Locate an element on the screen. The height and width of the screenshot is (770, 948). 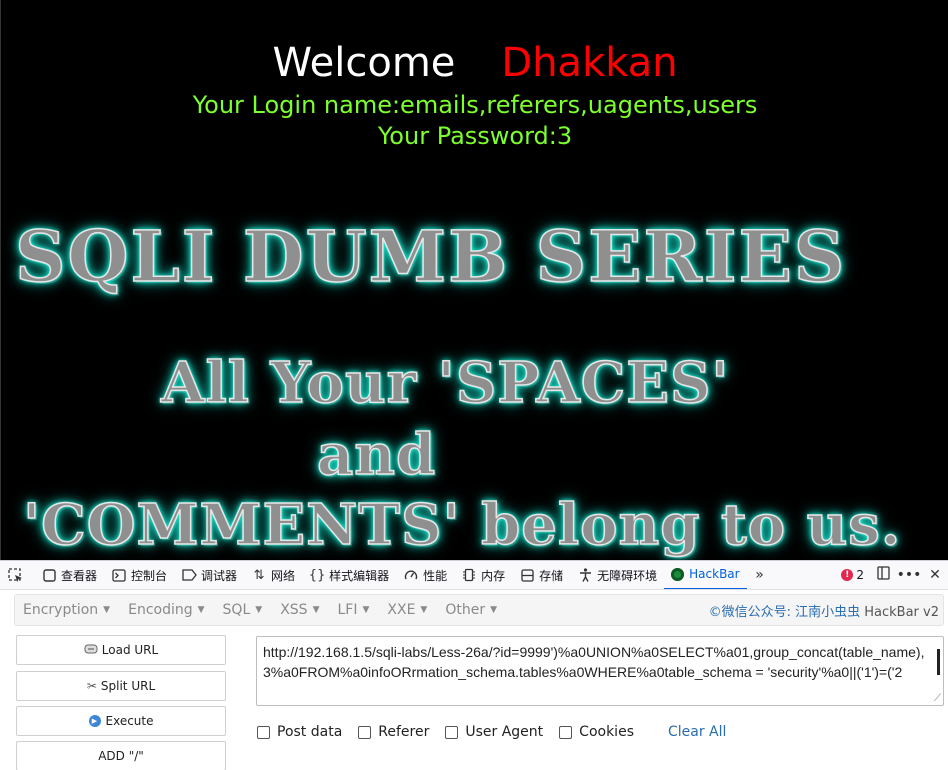
menu-other: Other ▼ is located at coordinates (471, 610).